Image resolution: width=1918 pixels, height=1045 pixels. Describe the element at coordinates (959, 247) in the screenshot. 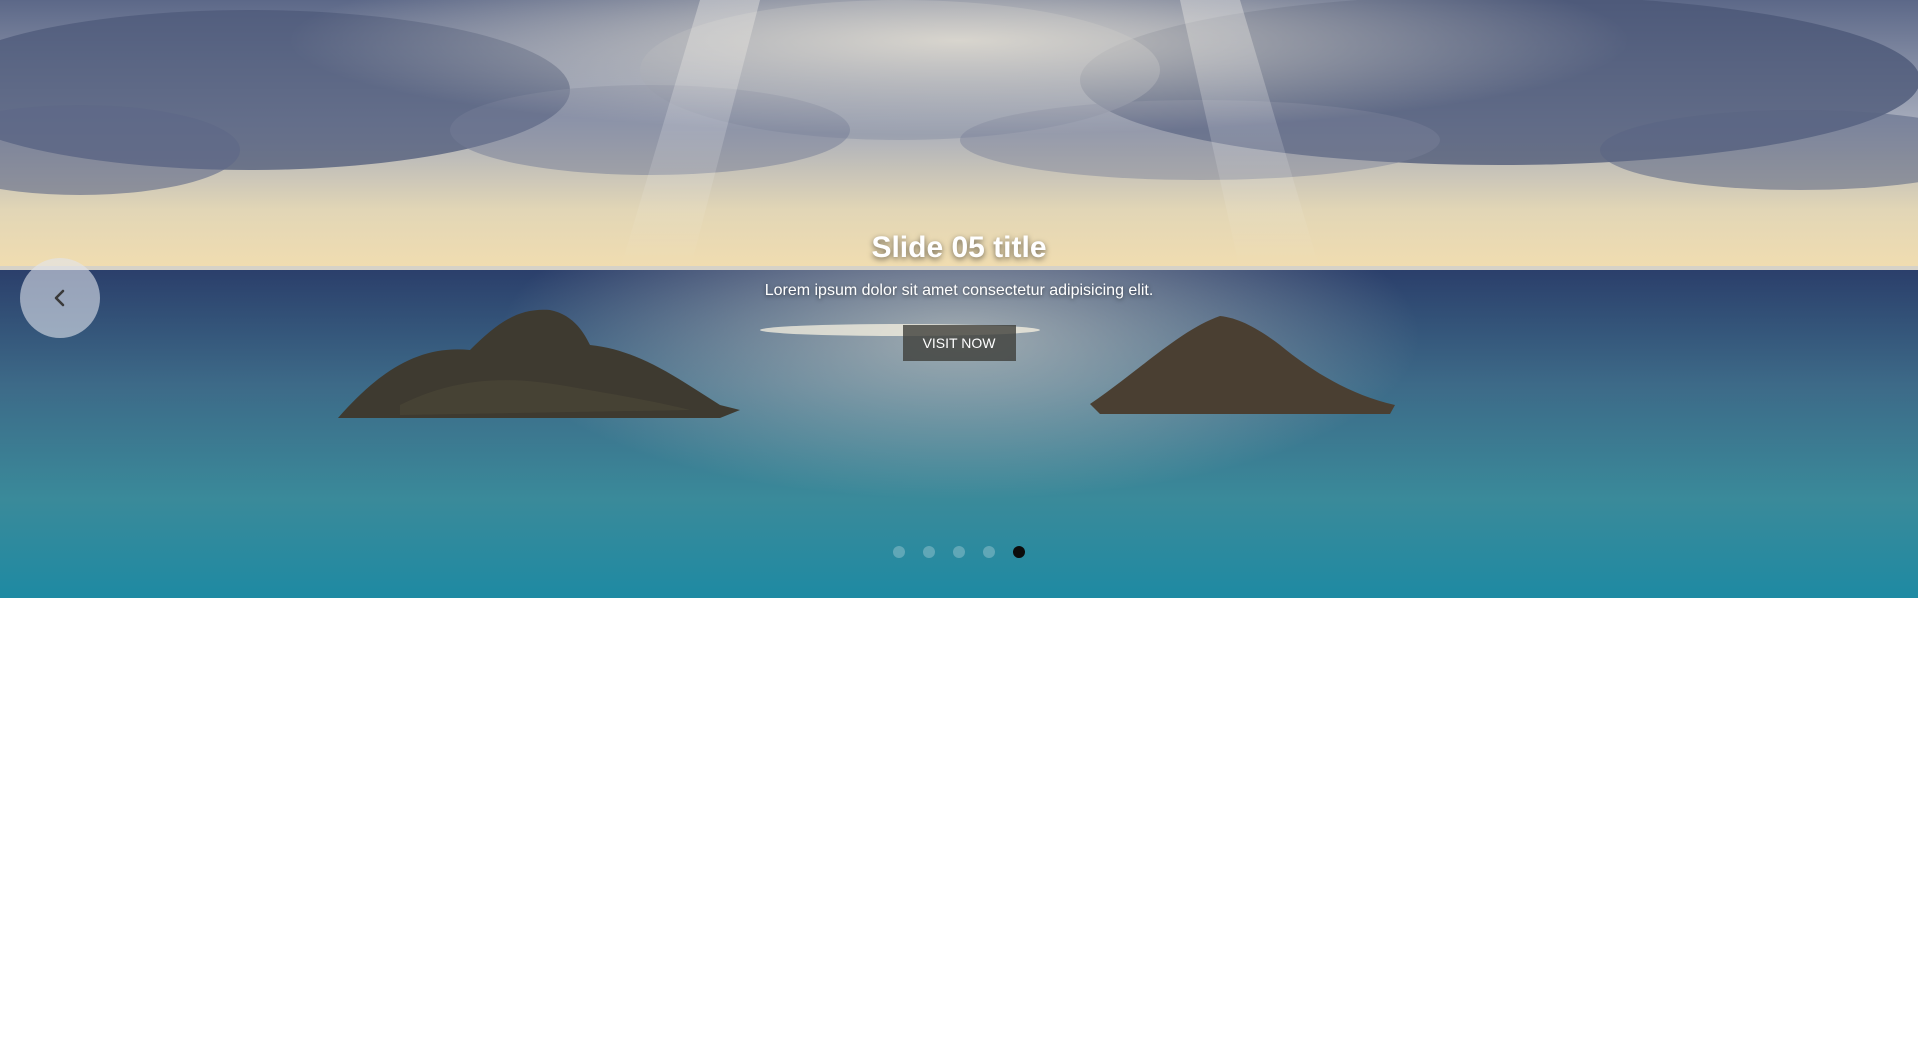

I see `slide-title: Slide 05 title` at that location.